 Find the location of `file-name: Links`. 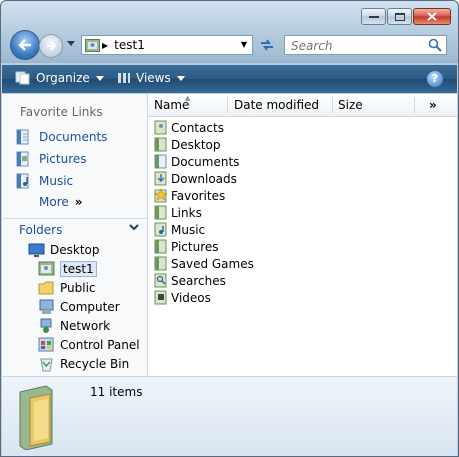

file-name: Links is located at coordinates (186, 212).